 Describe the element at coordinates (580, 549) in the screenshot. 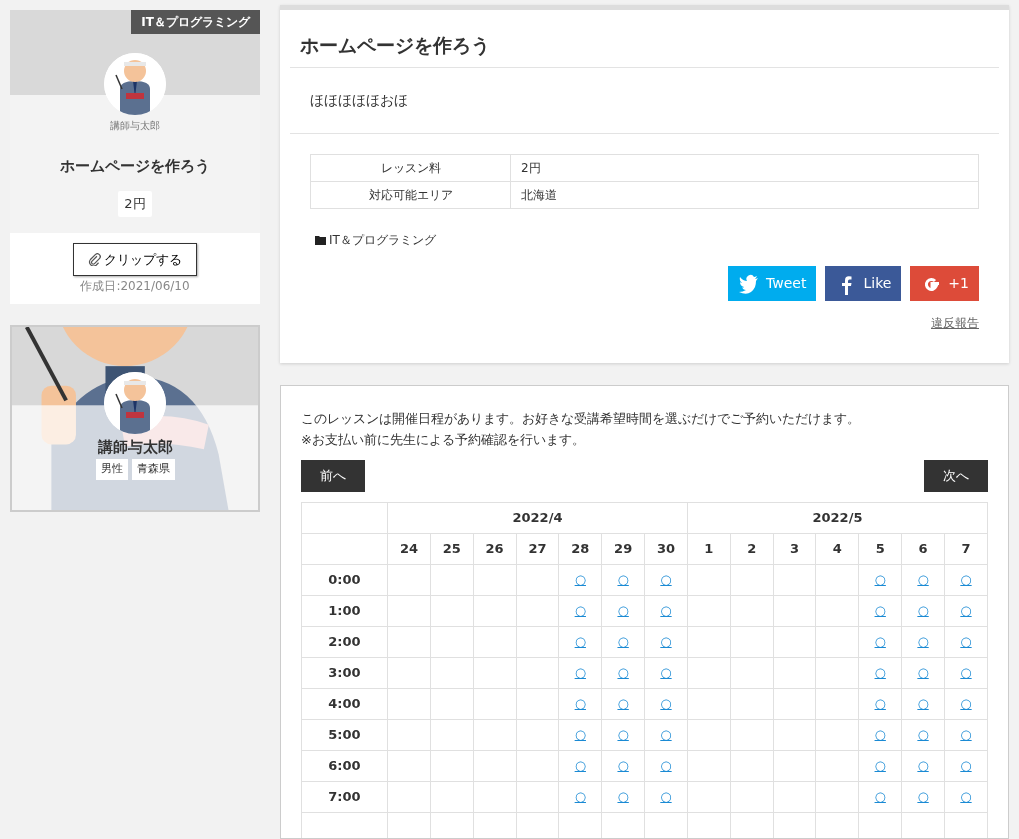

I see `day-header: 28` at that location.